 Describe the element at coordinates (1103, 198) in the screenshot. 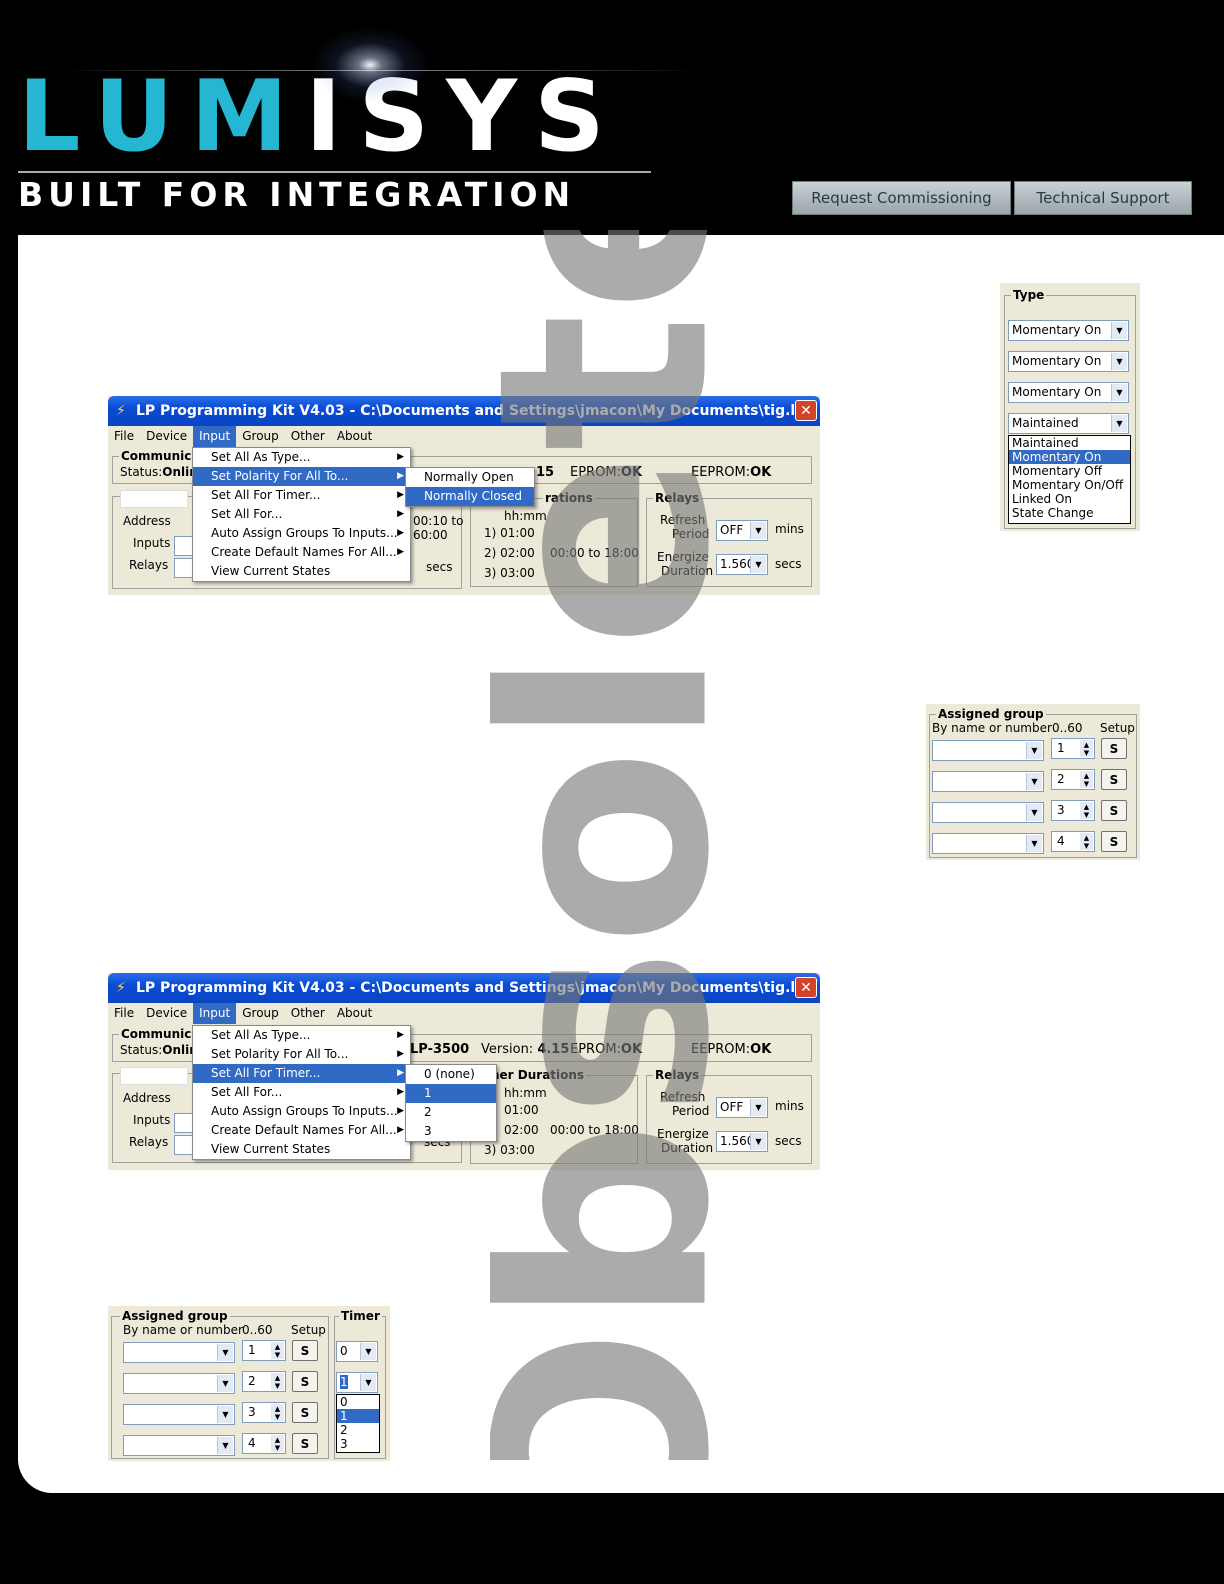

I see `technical-support-button: Technical Support` at that location.